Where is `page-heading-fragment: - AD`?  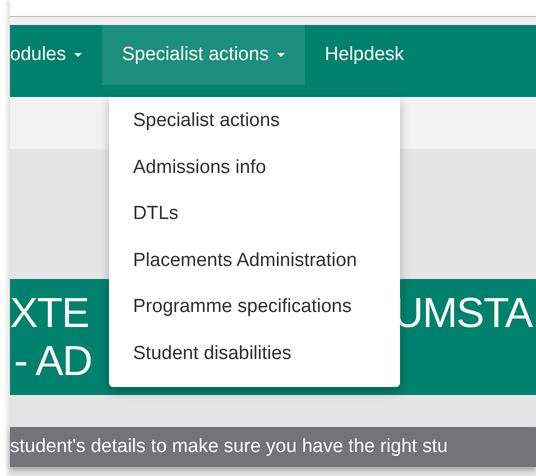 page-heading-fragment: - AD is located at coordinates (53, 361).